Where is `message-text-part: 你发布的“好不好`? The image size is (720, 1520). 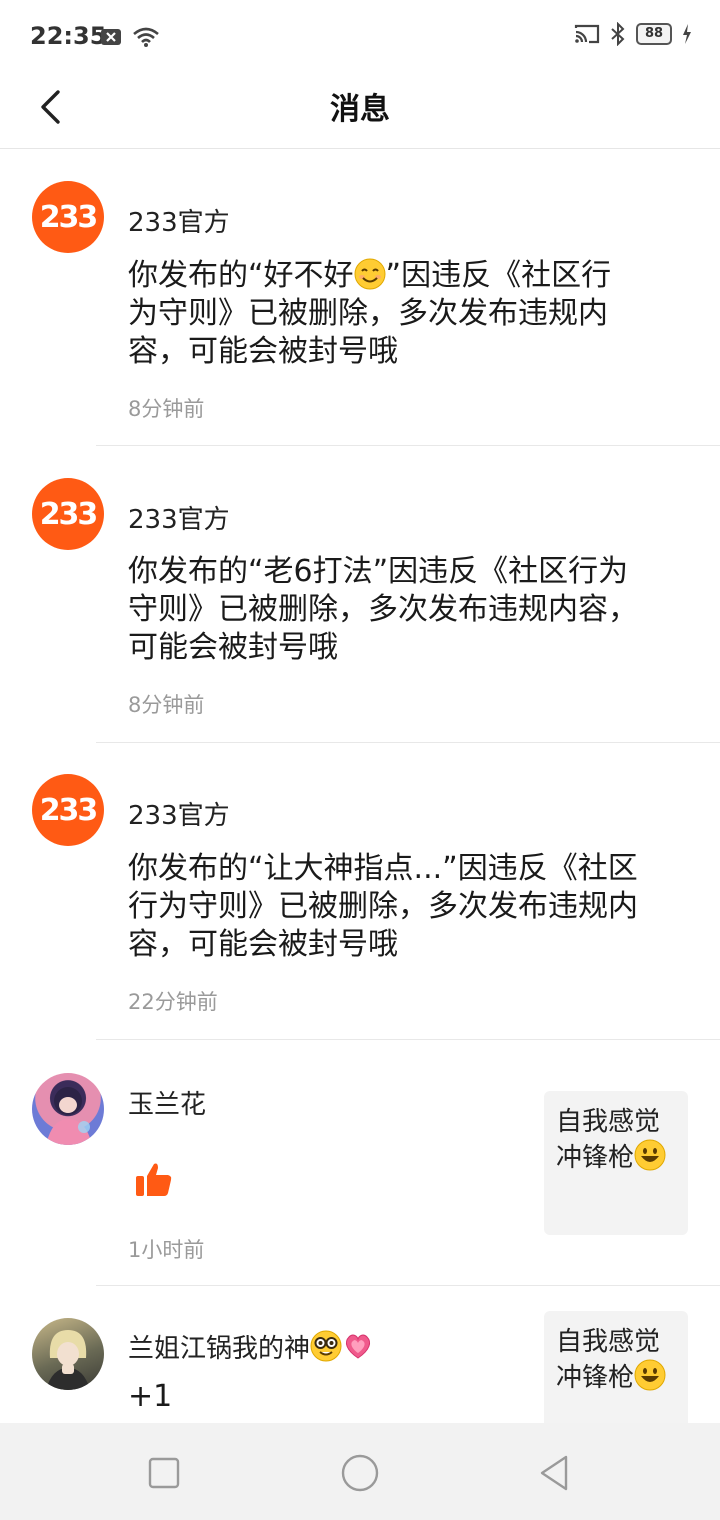
message-text-part: 你发布的“好不好 is located at coordinates (241, 275).